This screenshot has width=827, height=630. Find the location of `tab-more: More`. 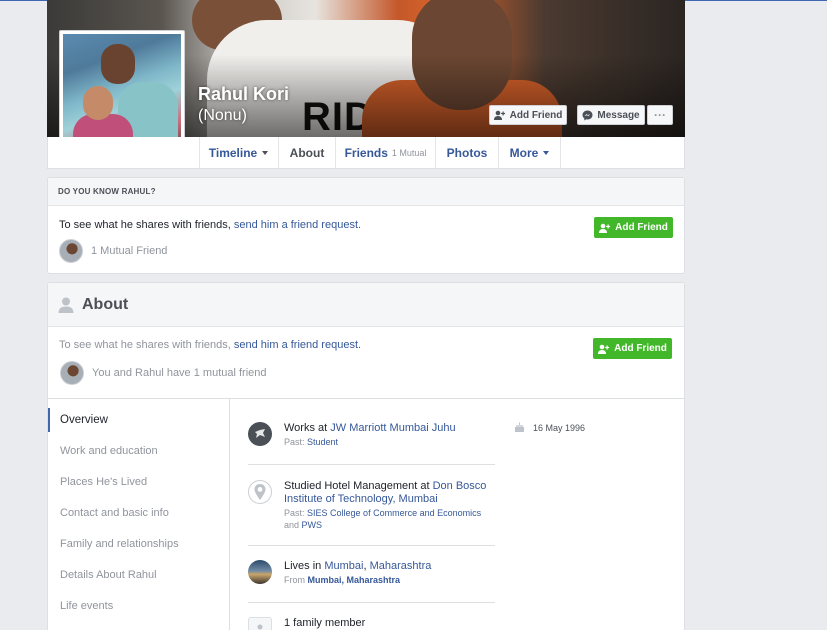

tab-more: More is located at coordinates (530, 152).